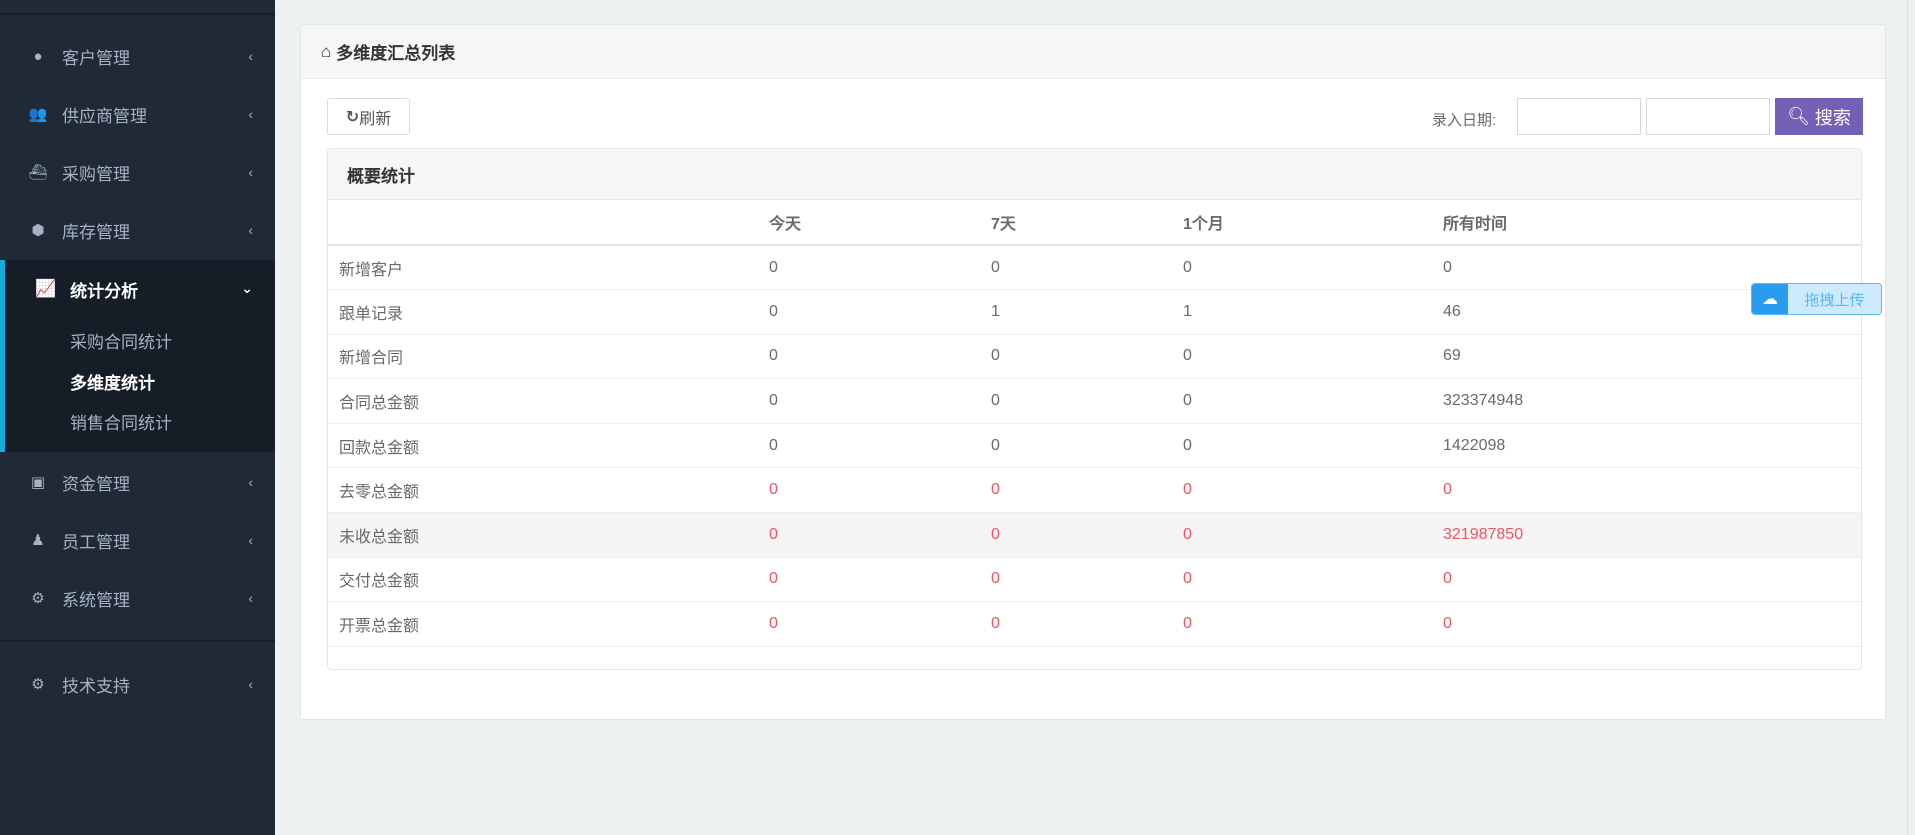 Image resolution: width=1915 pixels, height=835 pixels. What do you see at coordinates (396, 53) in the screenshot?
I see `page-title: 多维度汇总列表` at bounding box center [396, 53].